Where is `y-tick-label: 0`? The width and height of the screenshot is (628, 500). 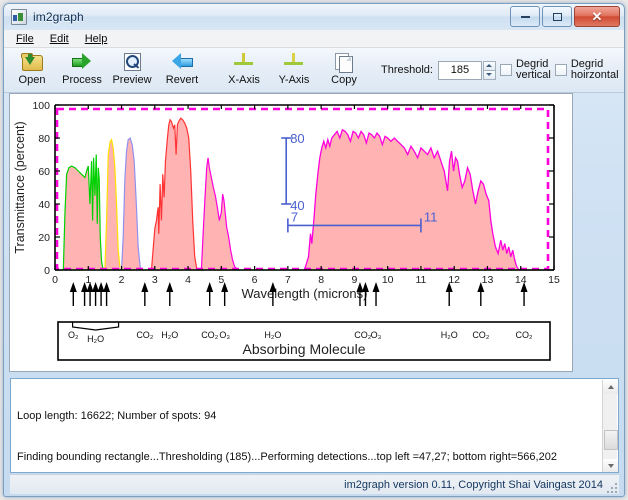
y-tick-label: 0 is located at coordinates (47, 271).